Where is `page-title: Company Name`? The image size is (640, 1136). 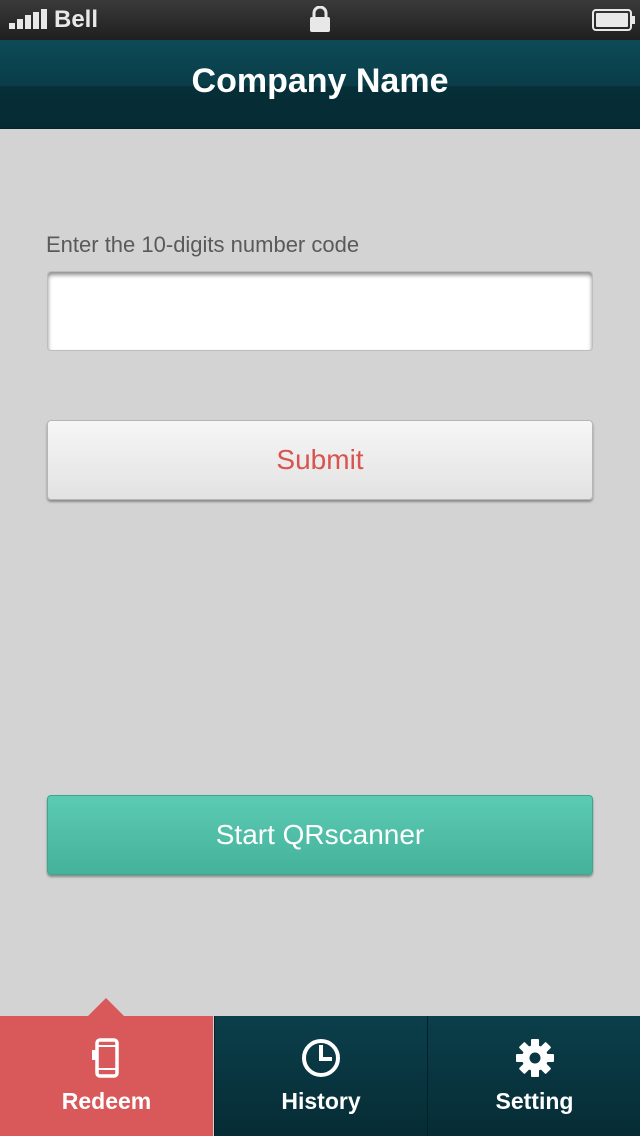
page-title: Company Name is located at coordinates (320, 81).